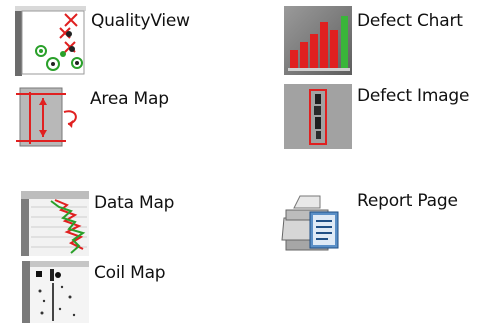  Describe the element at coordinates (50, 41) in the screenshot. I see `quality-view-icon` at that location.